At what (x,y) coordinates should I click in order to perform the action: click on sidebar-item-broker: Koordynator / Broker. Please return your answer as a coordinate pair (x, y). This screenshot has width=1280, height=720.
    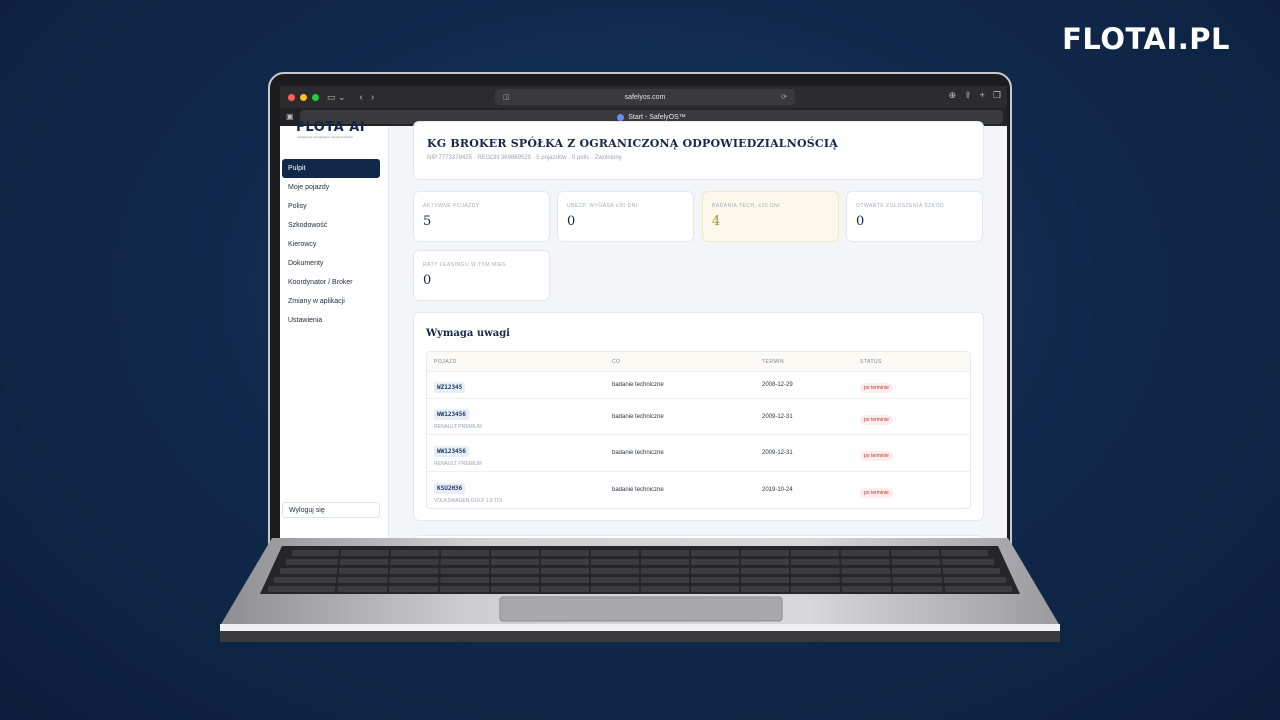
    Looking at the image, I should click on (331, 282).